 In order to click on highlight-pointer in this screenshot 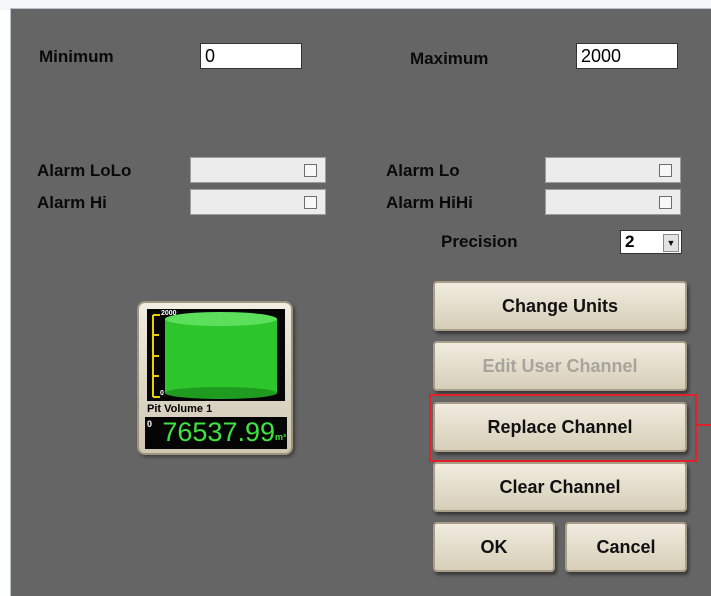, I will do `click(704, 425)`.